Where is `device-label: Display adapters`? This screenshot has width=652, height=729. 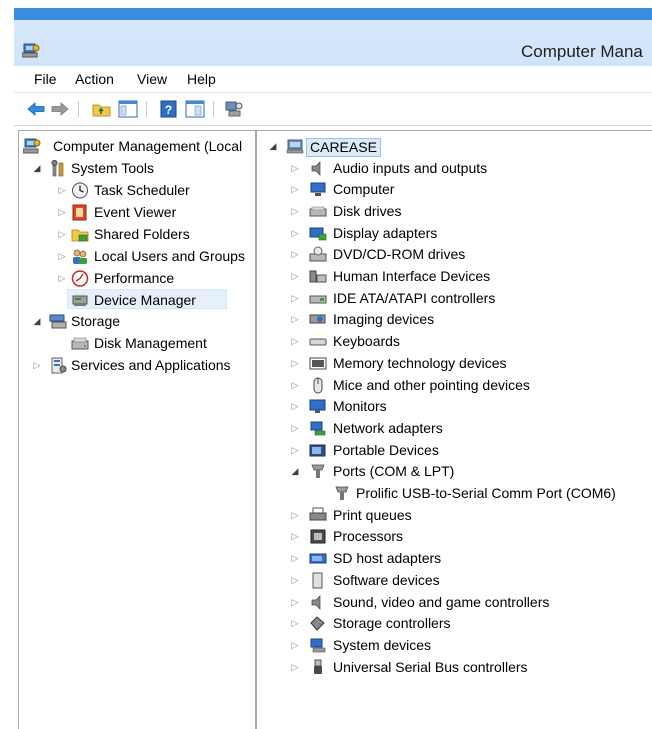 device-label: Display adapters is located at coordinates (385, 232).